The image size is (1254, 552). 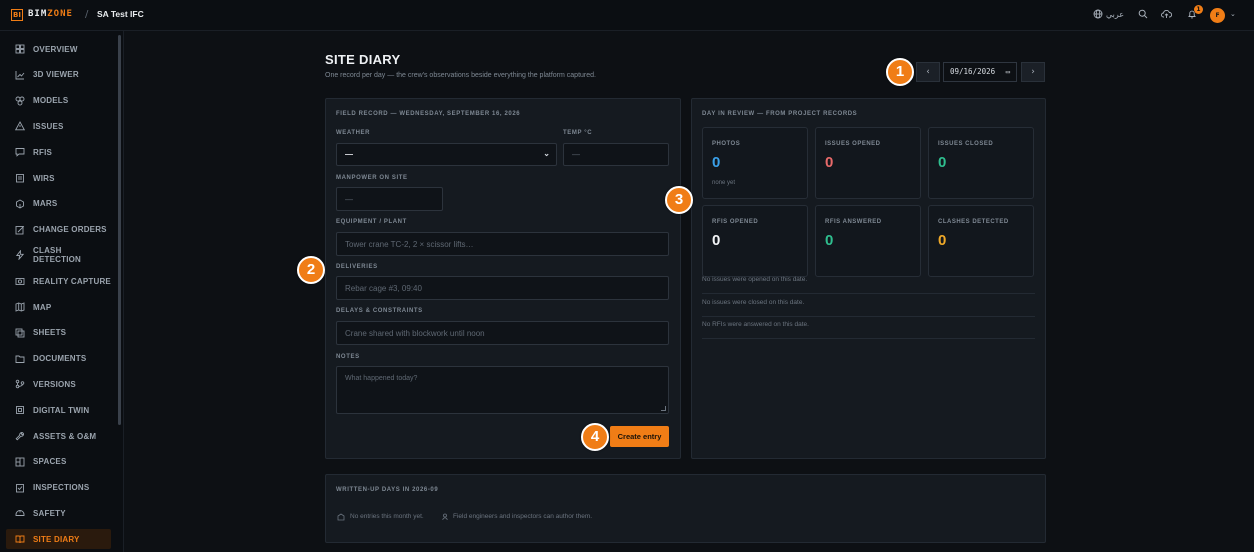 I want to click on stat-note: none yet, so click(x=724, y=183).